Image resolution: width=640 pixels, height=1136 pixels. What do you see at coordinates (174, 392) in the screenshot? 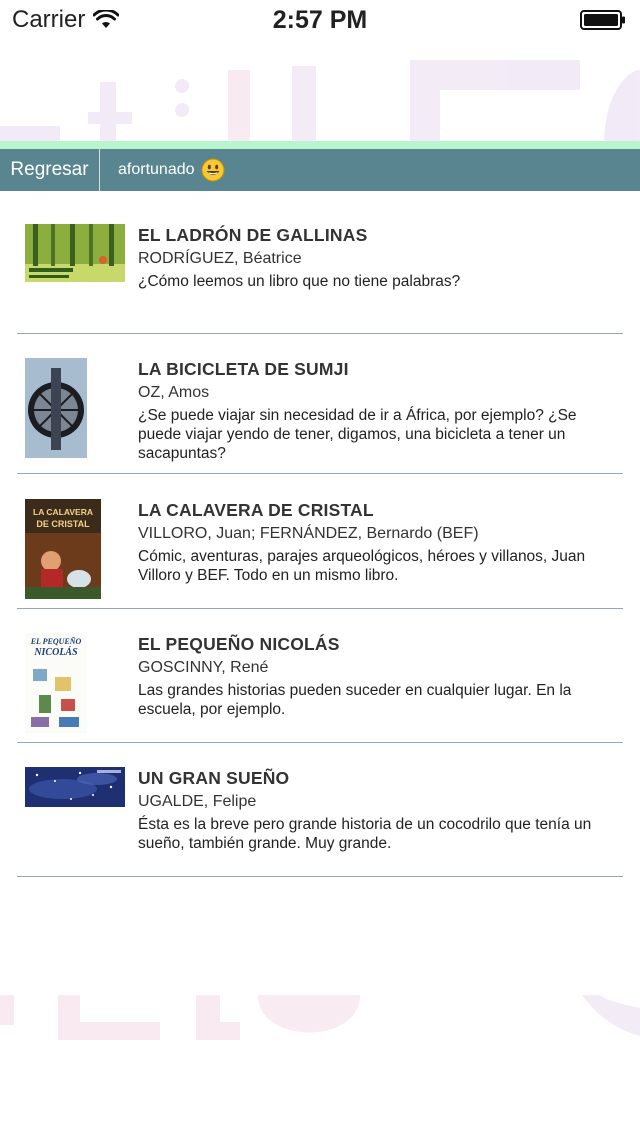
I see `book-author: OZ, Amos` at bounding box center [174, 392].